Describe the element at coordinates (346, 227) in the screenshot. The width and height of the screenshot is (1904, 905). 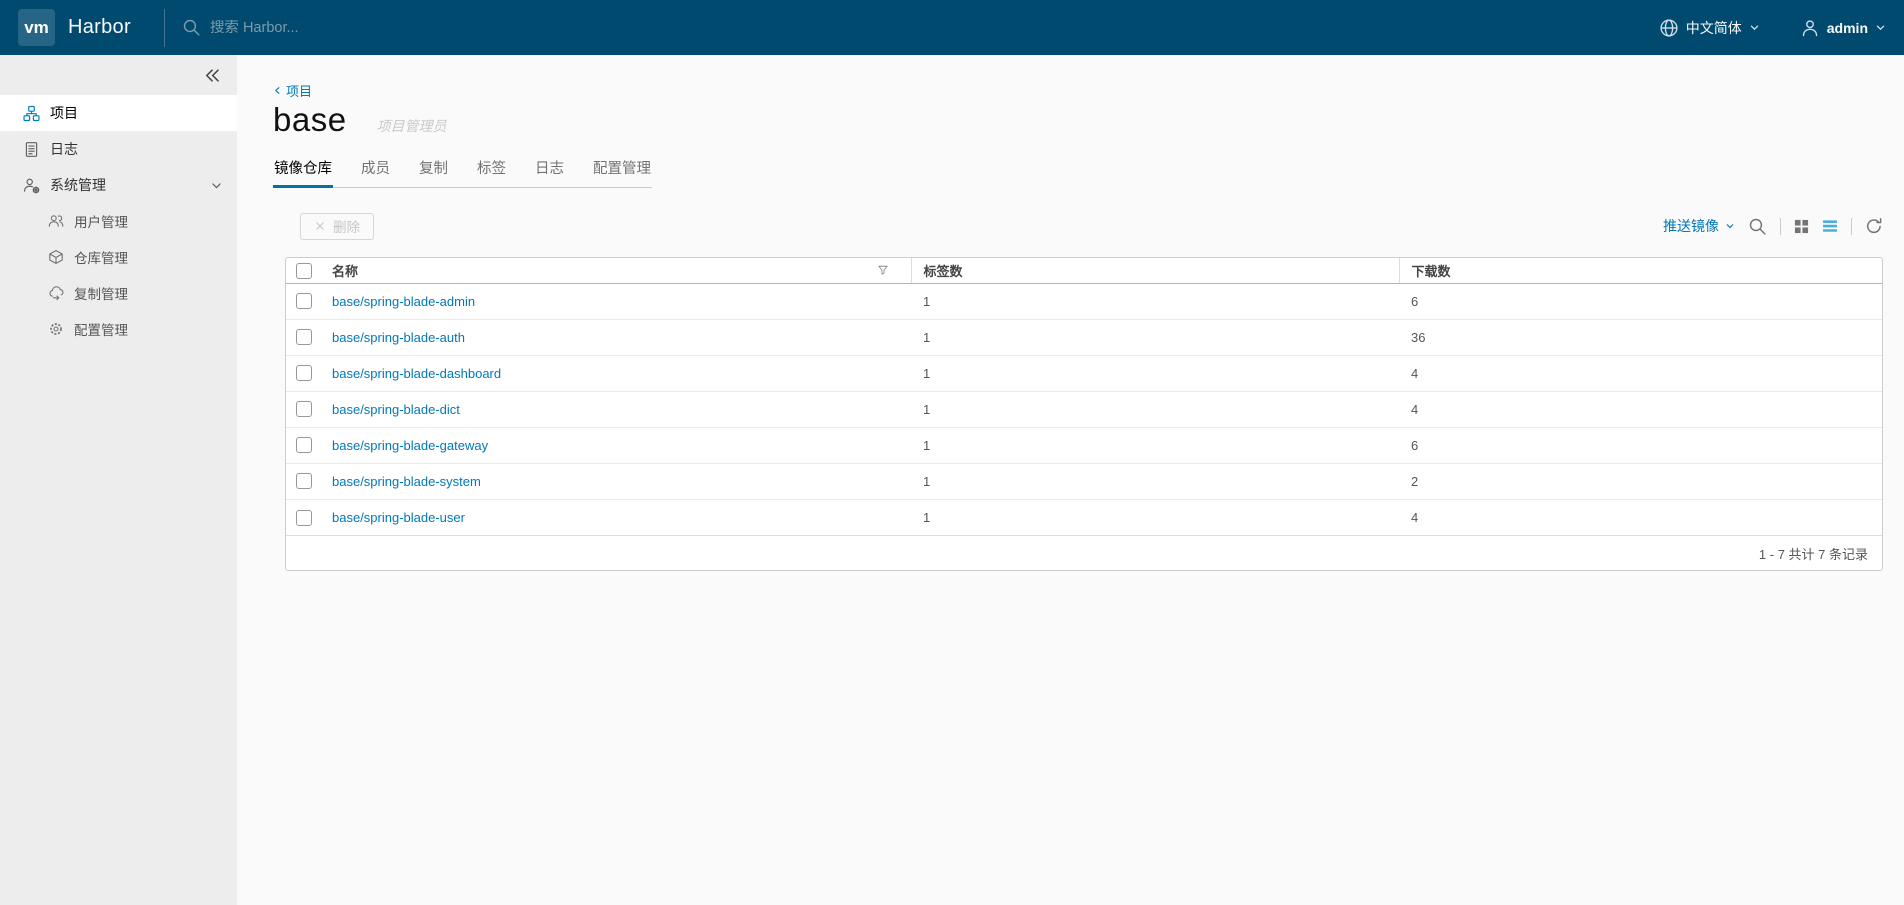
I see `delete-button-label: 删除` at that location.